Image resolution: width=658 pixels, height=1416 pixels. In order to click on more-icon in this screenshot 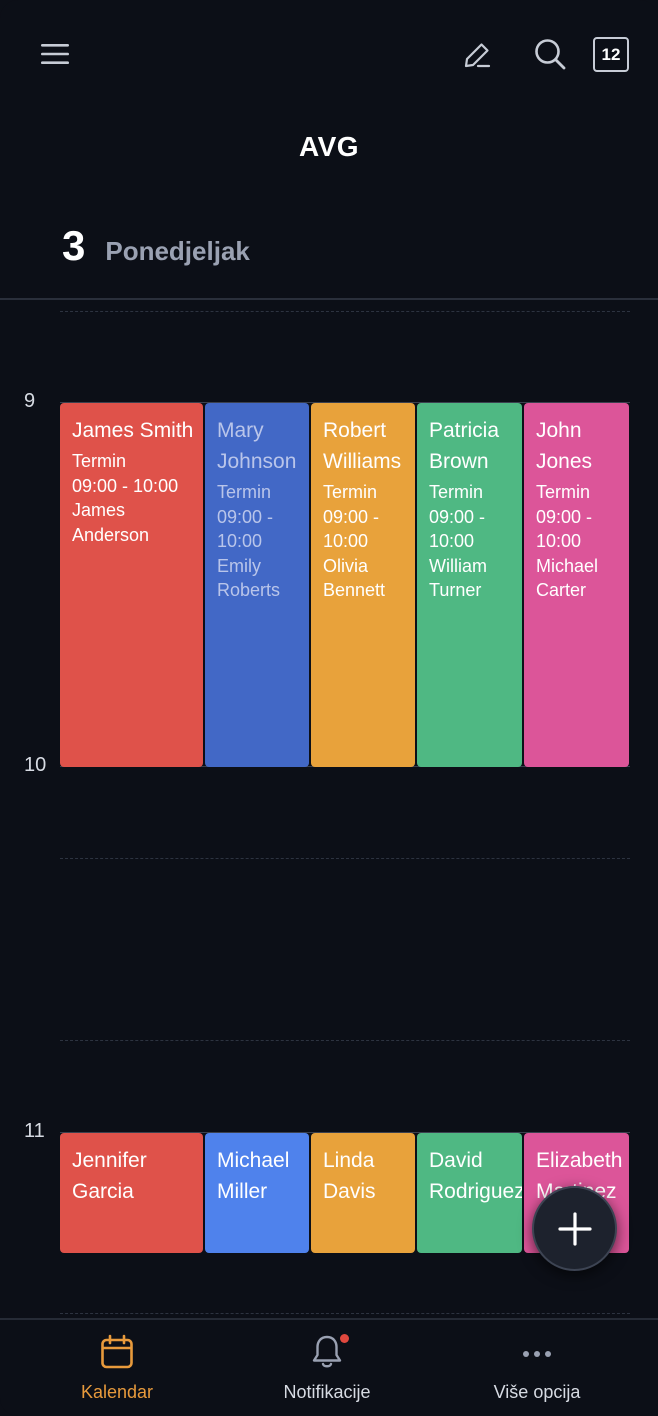, I will do `click(537, 1354)`.